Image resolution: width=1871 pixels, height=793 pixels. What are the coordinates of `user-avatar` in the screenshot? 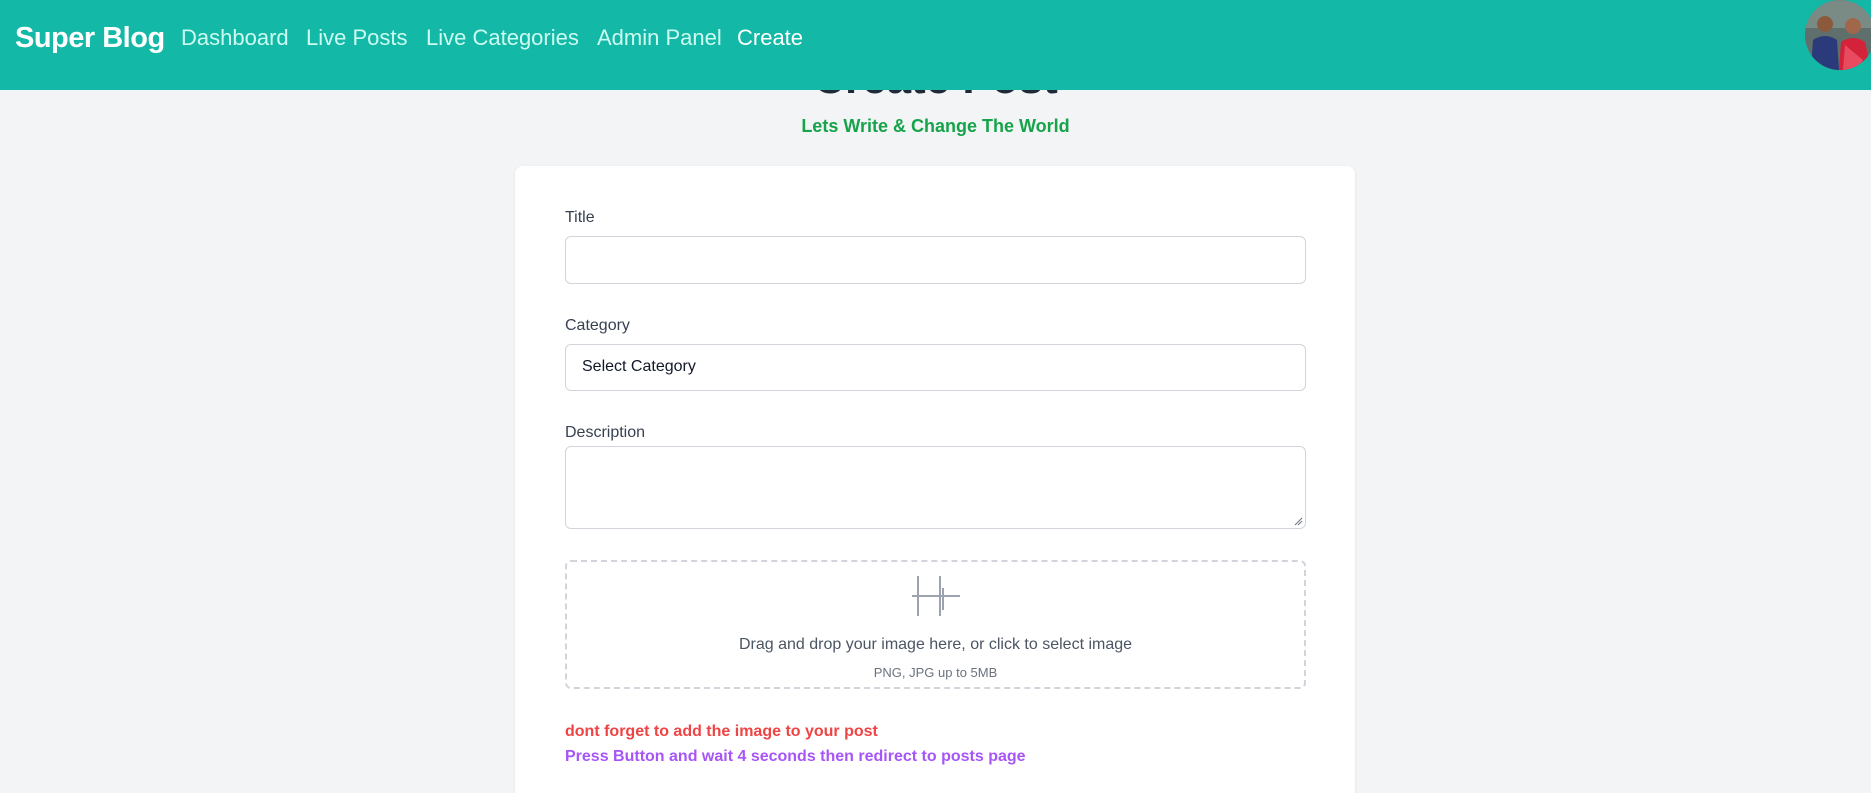 It's located at (1838, 35).